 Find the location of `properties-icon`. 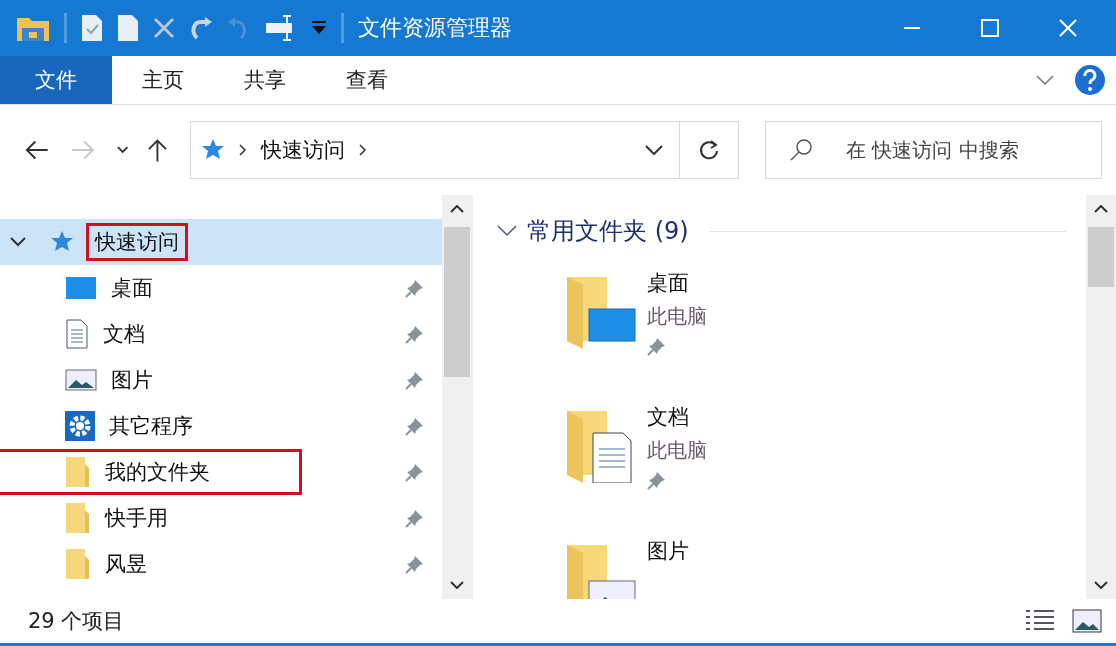

properties-icon is located at coordinates (92, 28).